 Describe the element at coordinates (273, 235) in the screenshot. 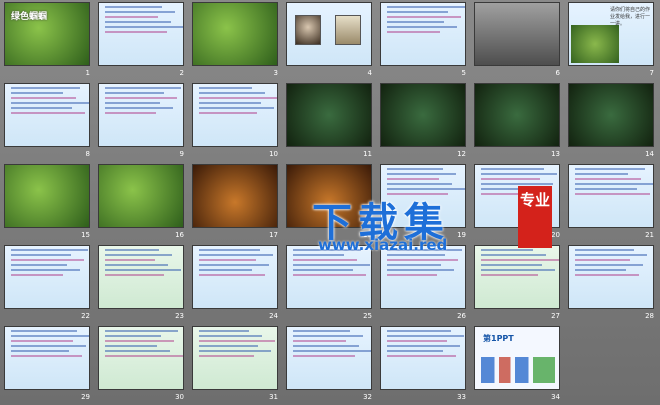

I see `slide-number: 17` at that location.